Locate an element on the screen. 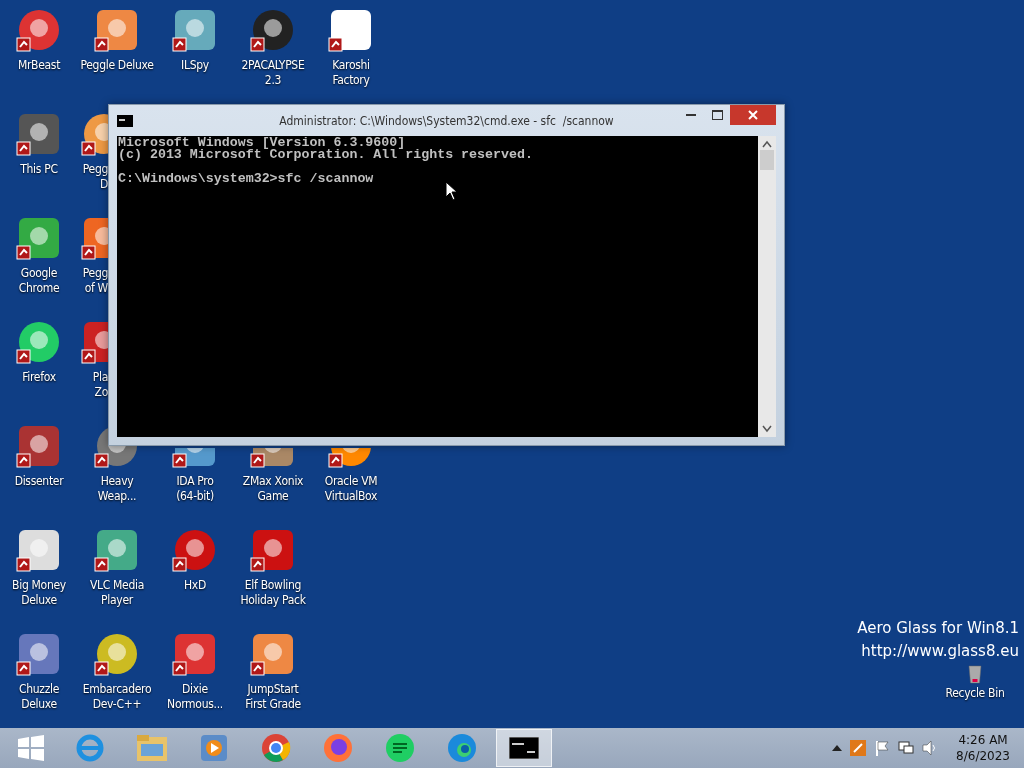 The image size is (1024, 768). icon-label: Chuzzle Deluxe is located at coordinates (39, 697).